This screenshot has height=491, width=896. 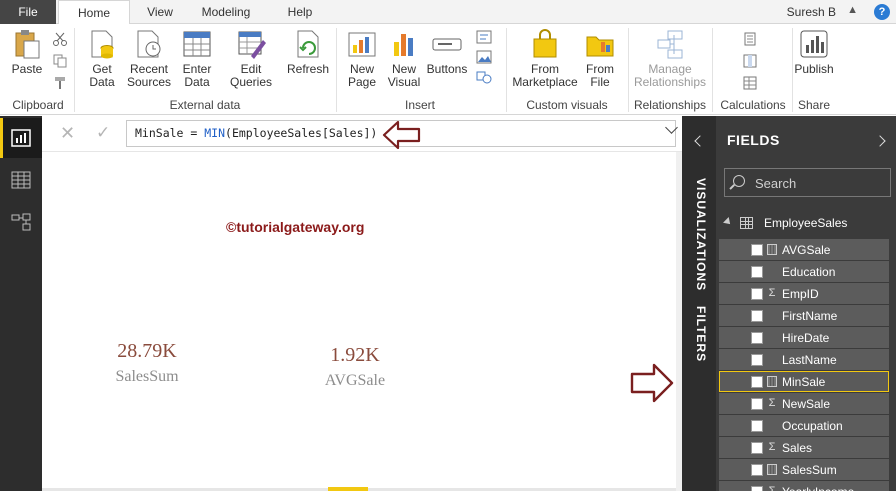 What do you see at coordinates (804, 469) in the screenshot?
I see `field-item-salessum: SalesSum` at bounding box center [804, 469].